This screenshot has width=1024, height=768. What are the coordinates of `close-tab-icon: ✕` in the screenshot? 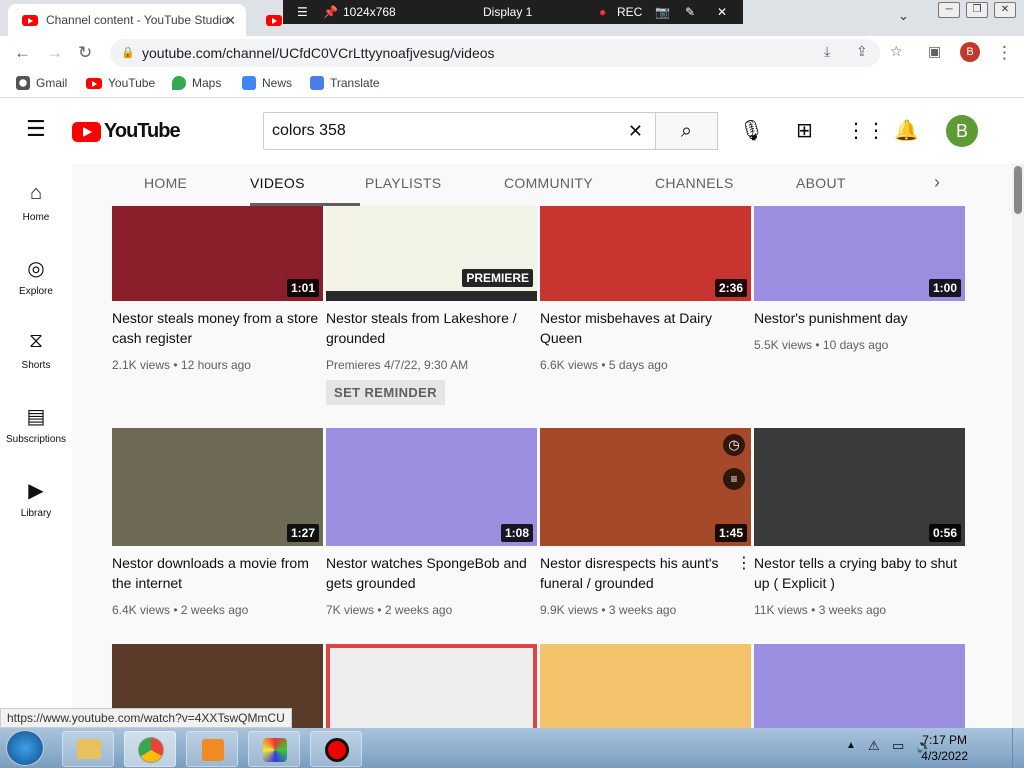 It's located at (230, 21).